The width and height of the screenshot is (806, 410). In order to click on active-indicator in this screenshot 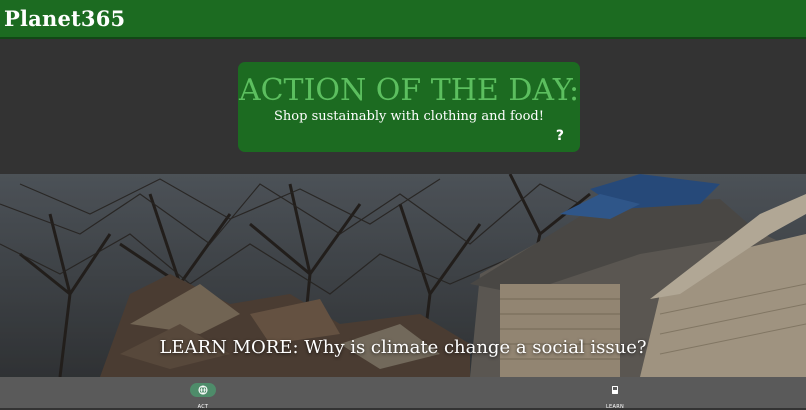, I will do `click(203, 390)`.